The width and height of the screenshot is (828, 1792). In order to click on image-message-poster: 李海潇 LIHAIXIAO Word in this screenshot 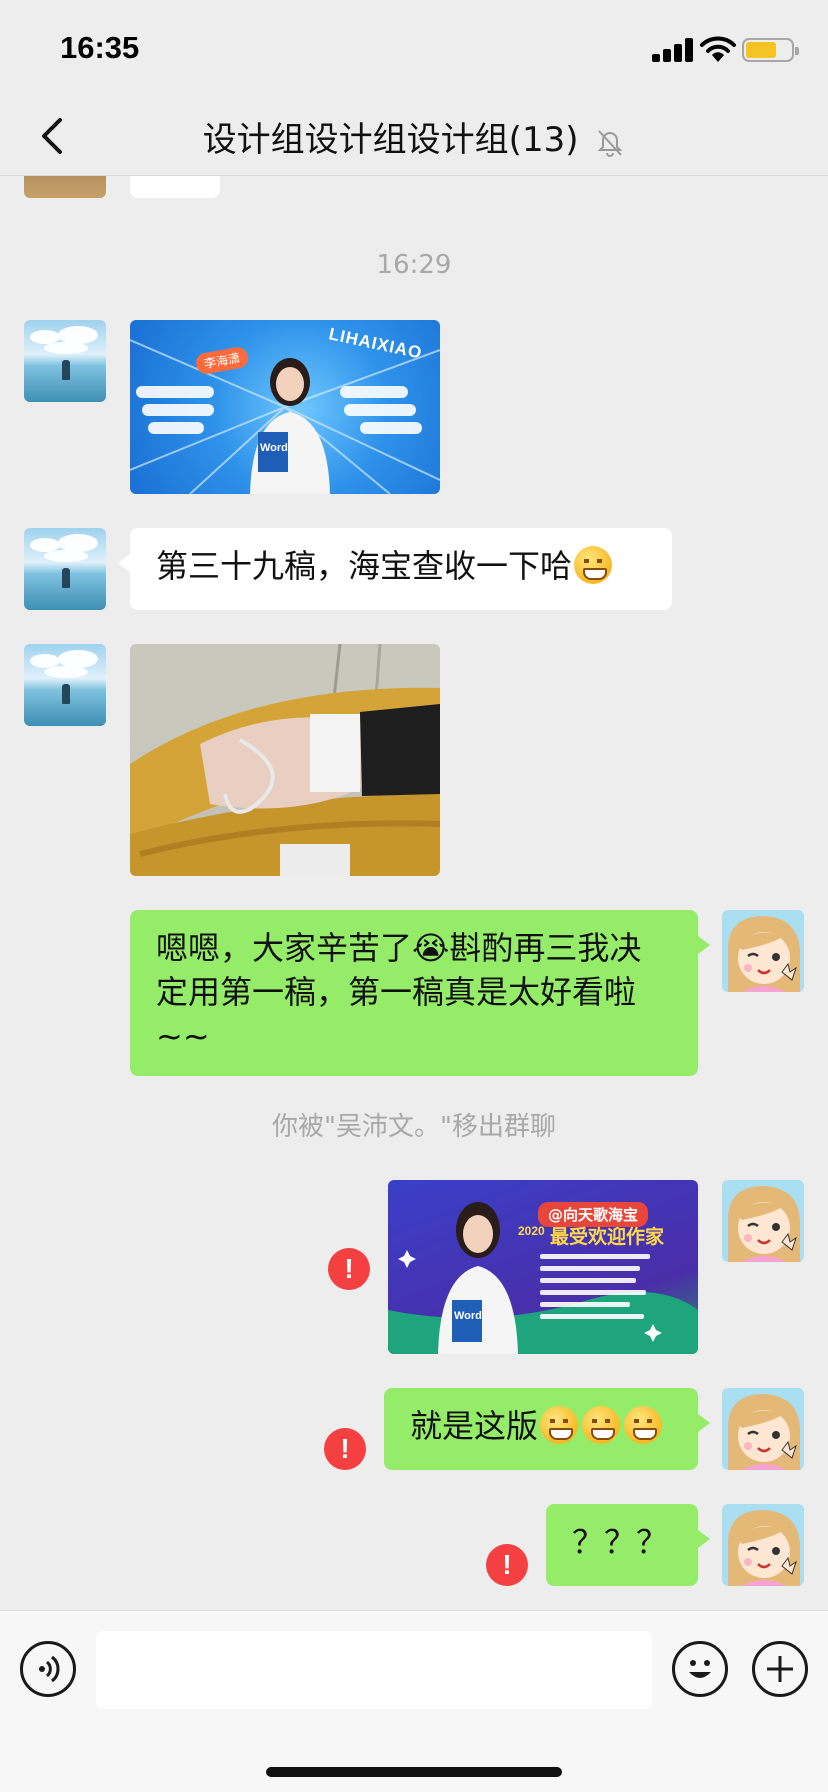, I will do `click(285, 407)`.